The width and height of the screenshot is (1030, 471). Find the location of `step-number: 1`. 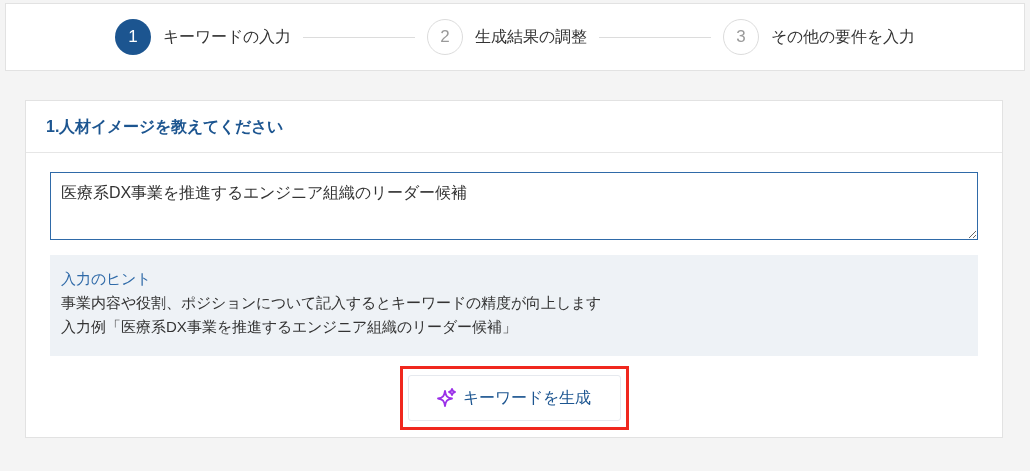

step-number: 1 is located at coordinates (133, 37).